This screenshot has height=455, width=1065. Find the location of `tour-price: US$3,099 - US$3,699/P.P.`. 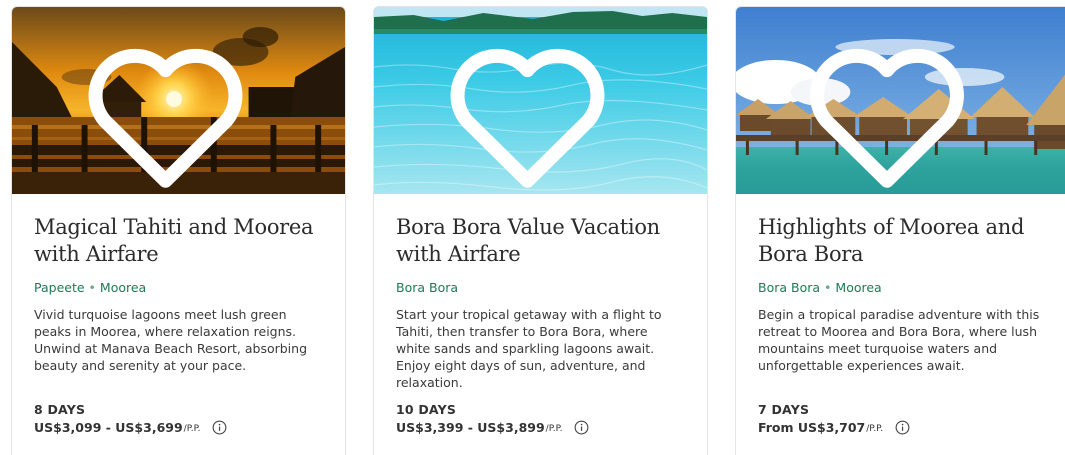

tour-price: US$3,099 - US$3,699/P.P. is located at coordinates (130, 427).